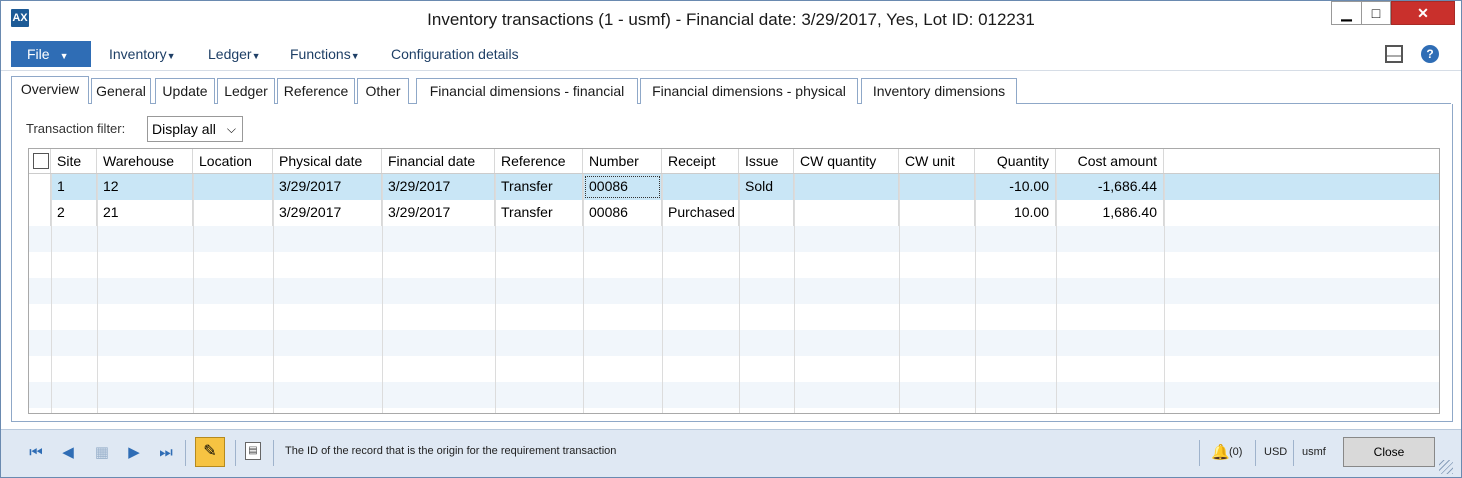 This screenshot has width=1462, height=478. I want to click on tab-label: Other, so click(383, 91).